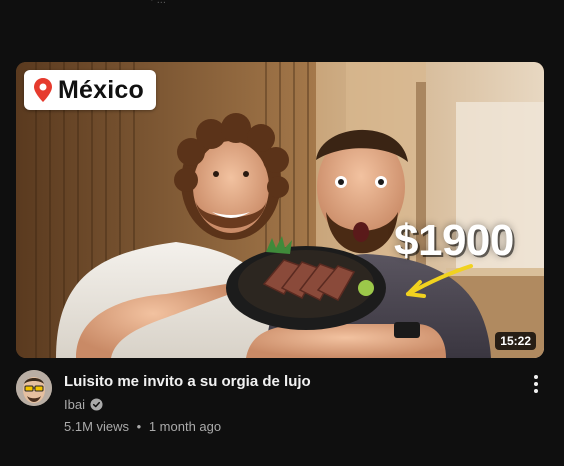 This screenshot has height=466, width=564. Describe the element at coordinates (185, 426) in the screenshot. I see `upload-age: 1 month ago` at that location.